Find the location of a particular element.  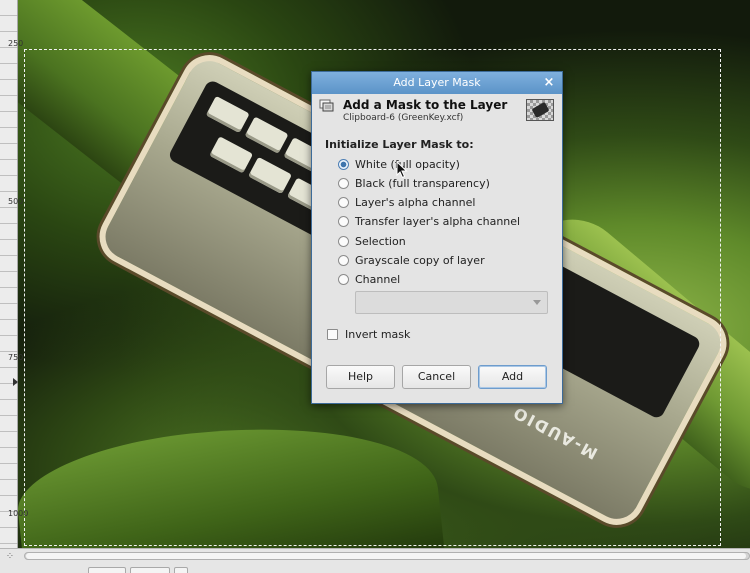

channel-select is located at coordinates (451, 302).